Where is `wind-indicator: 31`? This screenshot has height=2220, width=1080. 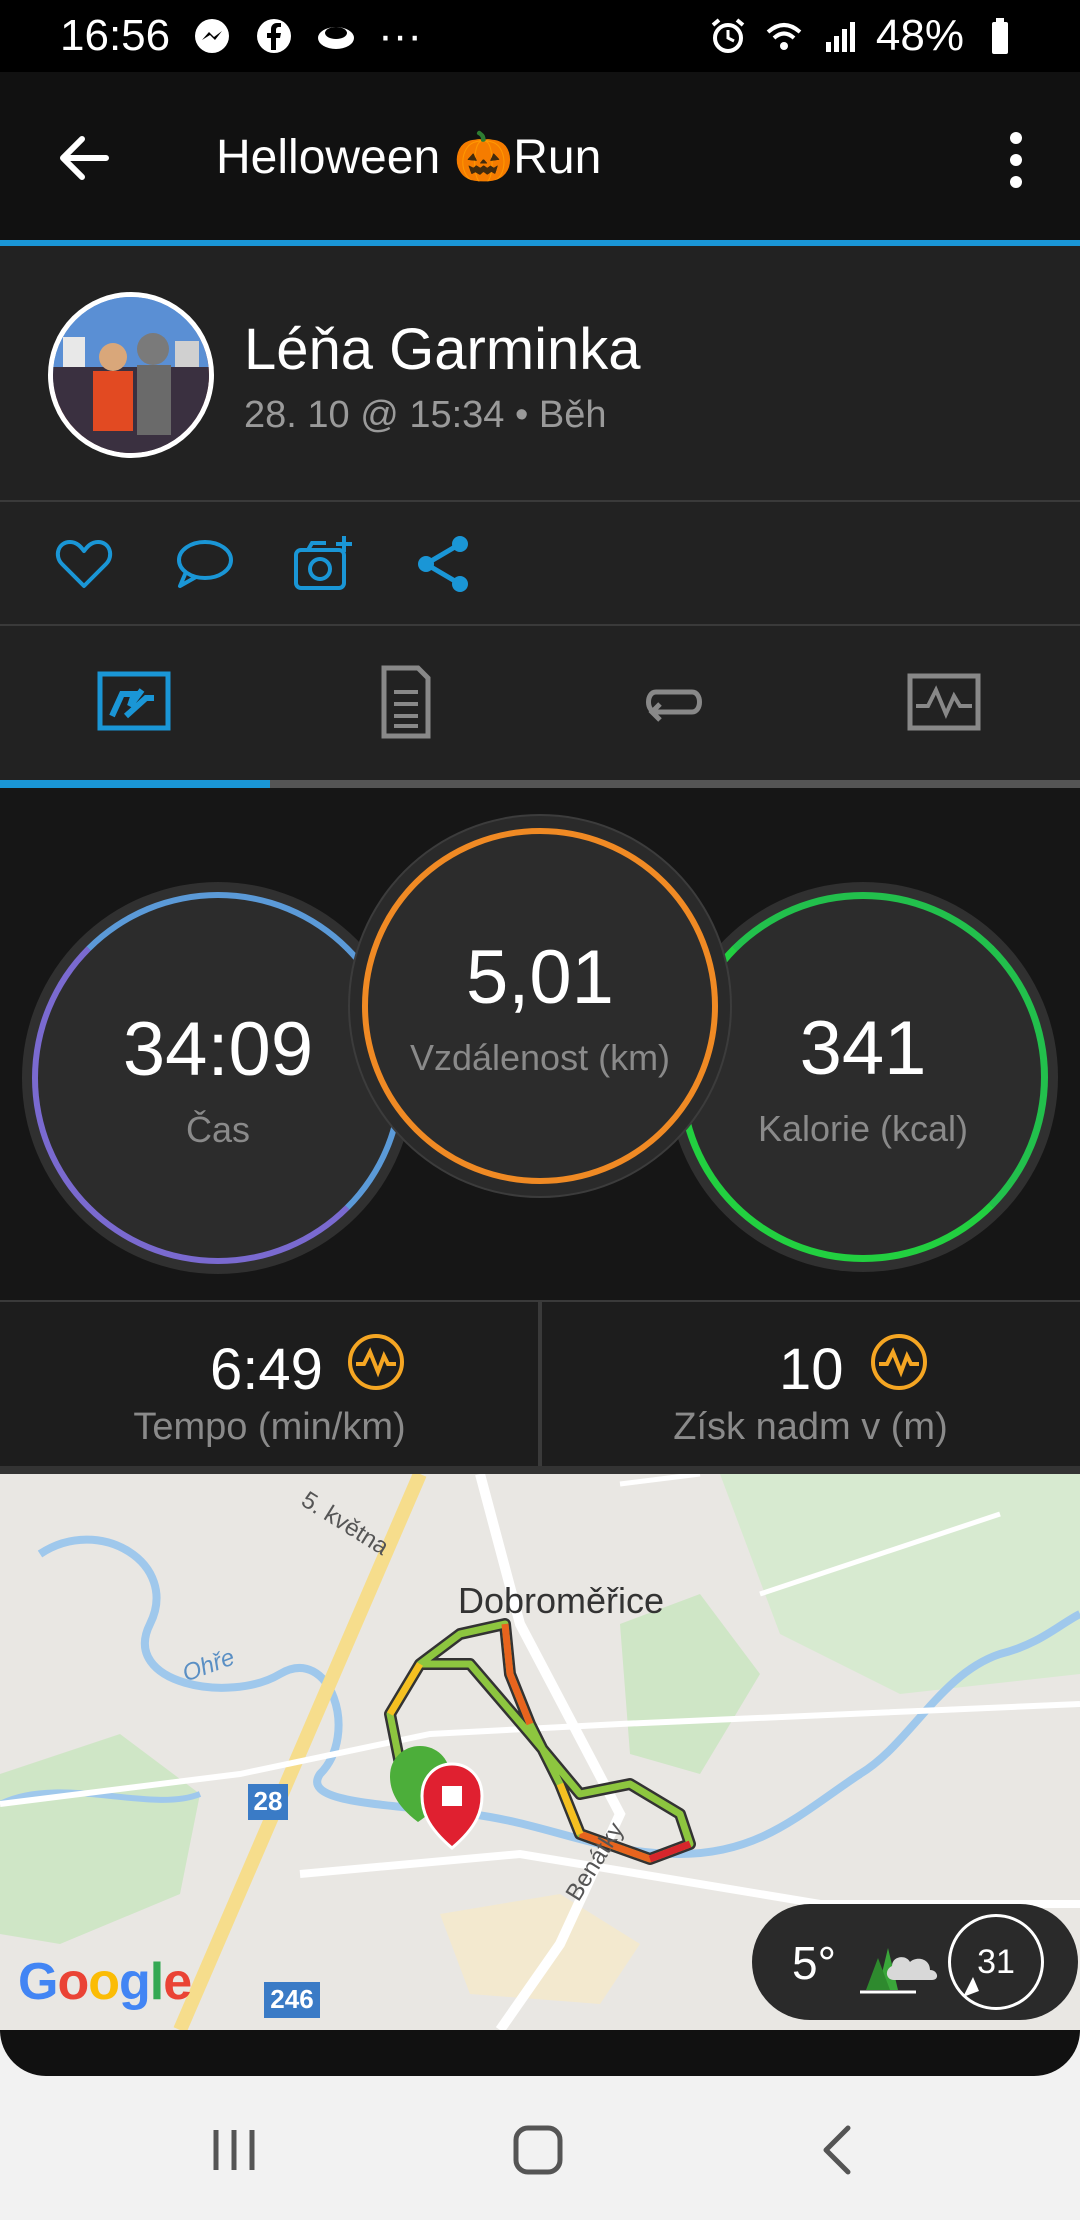 wind-indicator: 31 is located at coordinates (996, 1962).